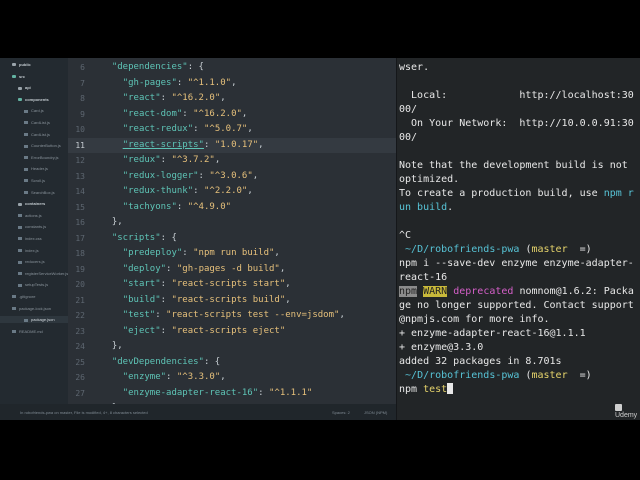  What do you see at coordinates (28, 250) in the screenshot?
I see `file-tree-item: index.js` at bounding box center [28, 250].